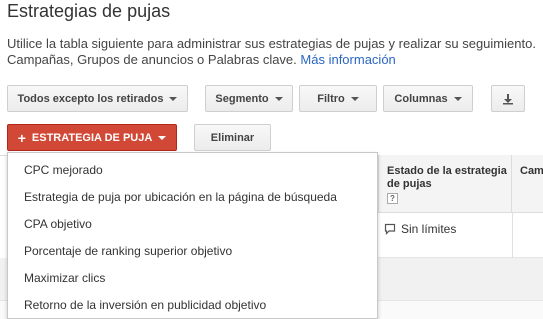 This screenshot has height=319, width=543. I want to click on filter-label: Filtro, so click(331, 98).